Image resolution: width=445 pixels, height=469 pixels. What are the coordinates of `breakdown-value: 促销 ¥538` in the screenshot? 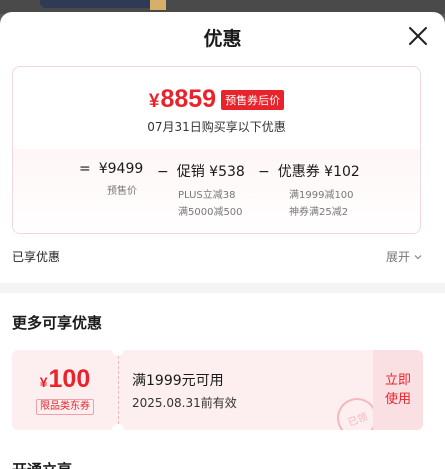 It's located at (210, 172).